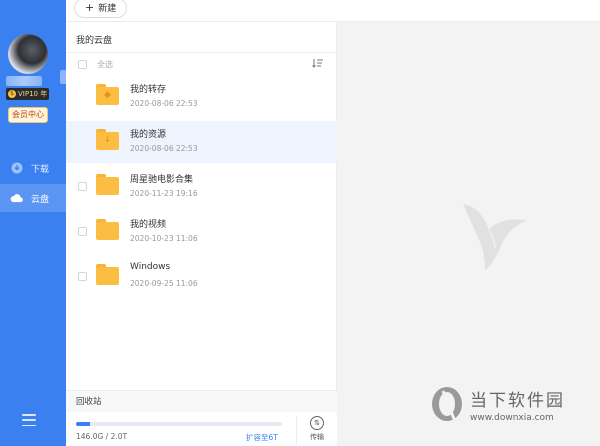 This screenshot has width=600, height=446. Describe the element at coordinates (107, 9) in the screenshot. I see `new-button-label: 新建` at that location.